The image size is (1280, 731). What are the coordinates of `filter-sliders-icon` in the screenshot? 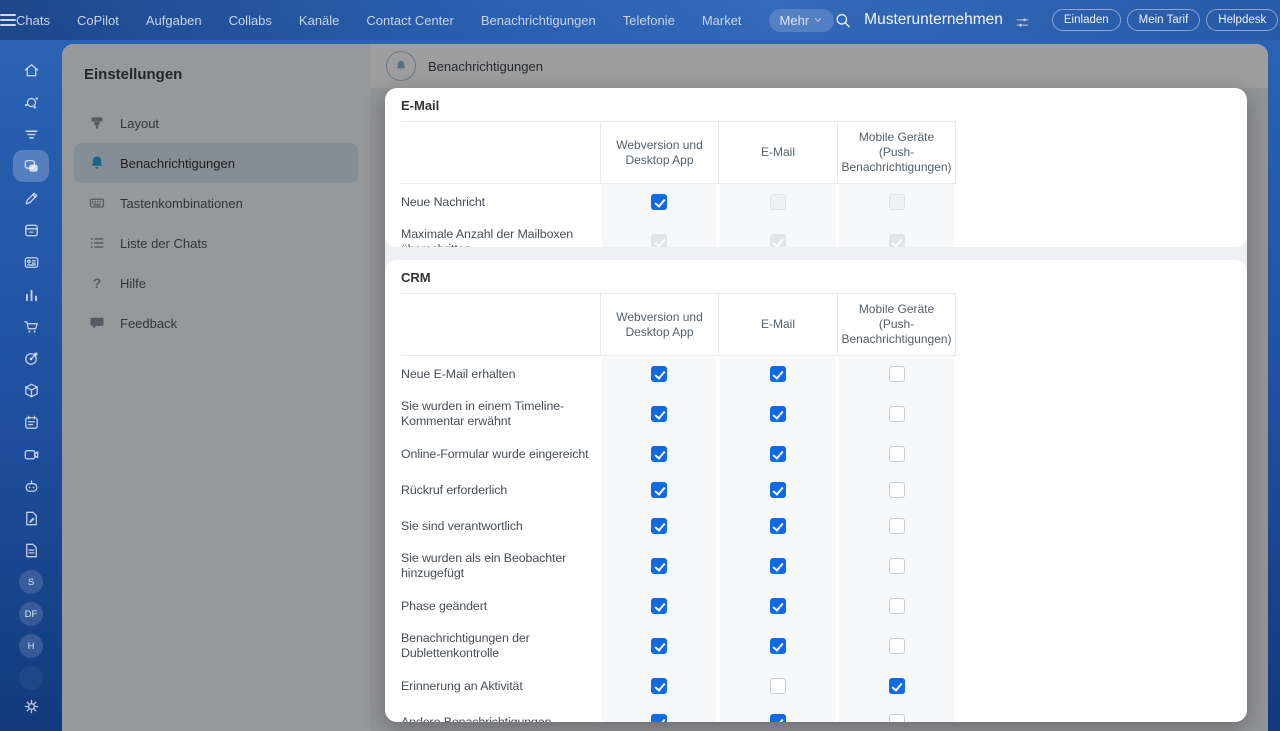 It's located at (1022, 20).